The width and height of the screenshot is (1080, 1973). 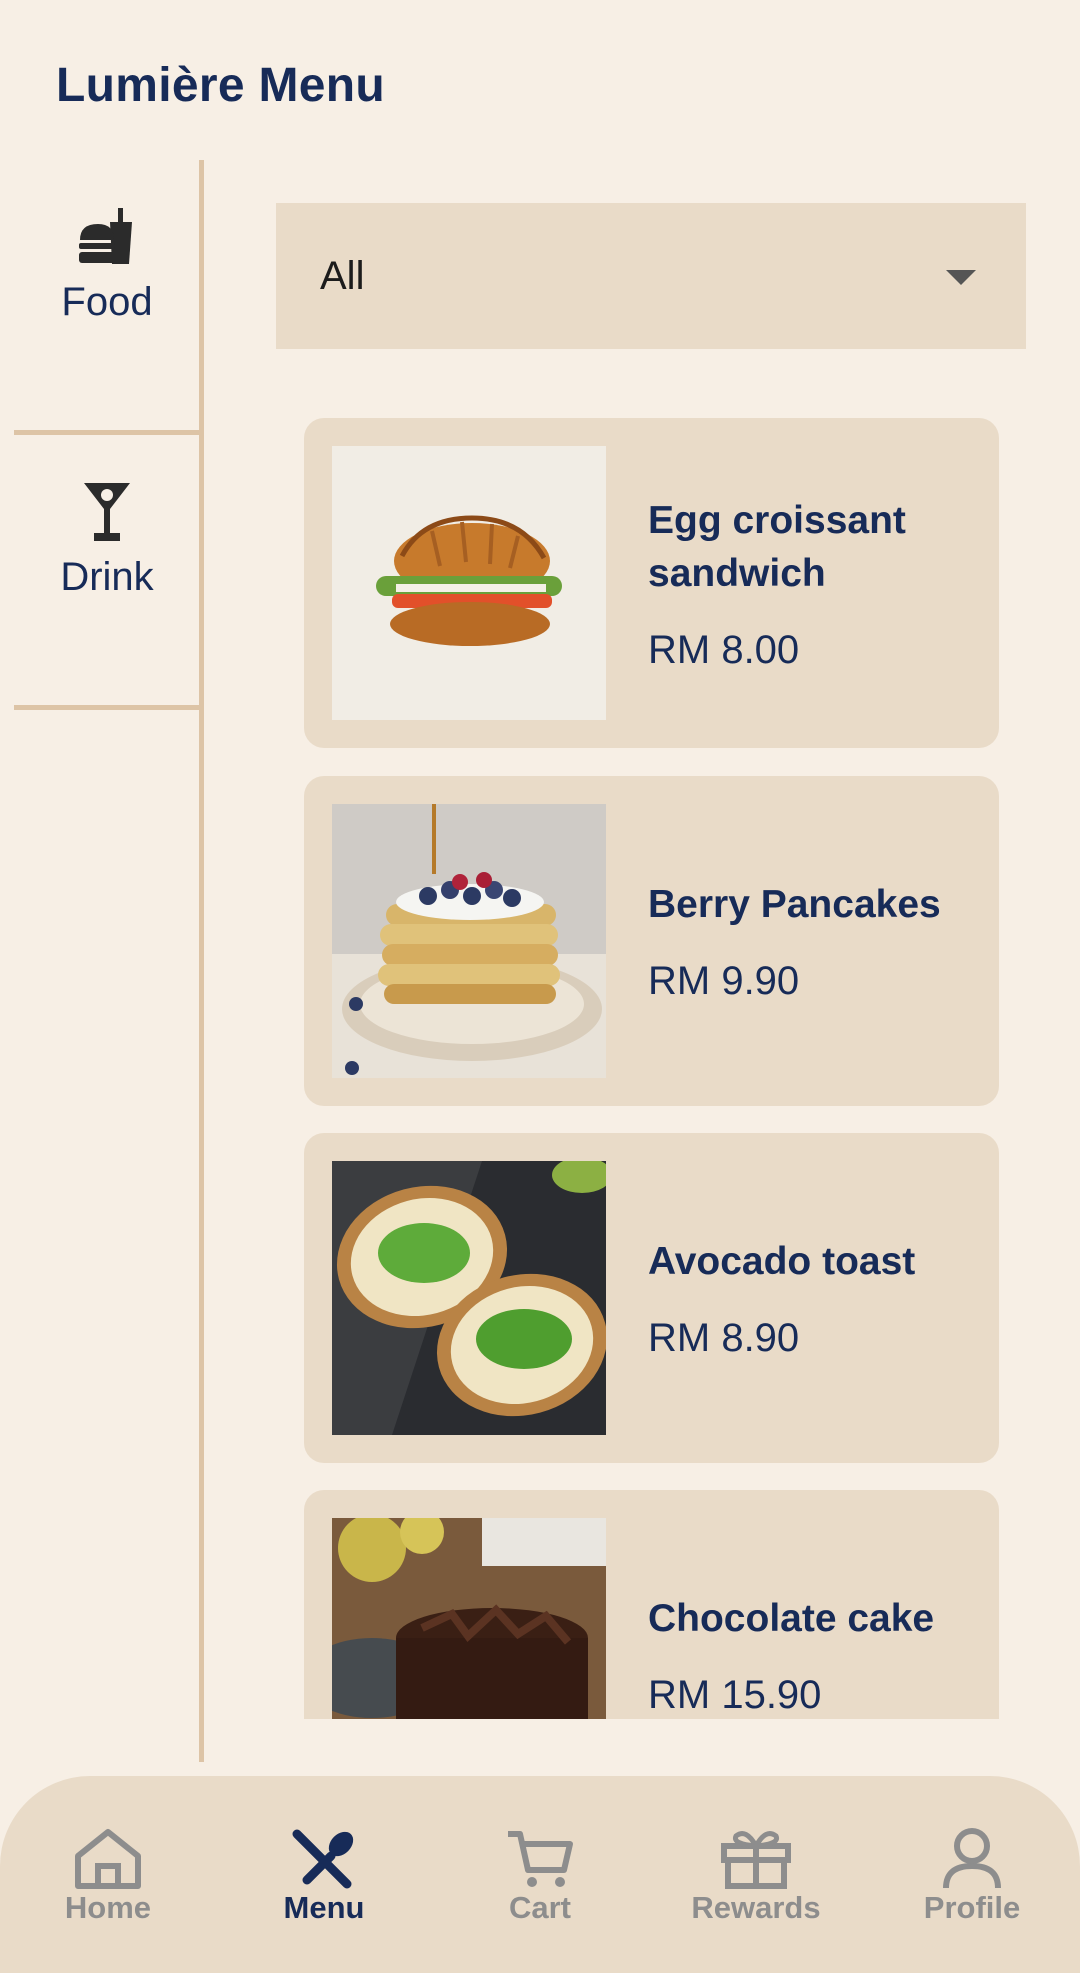 I want to click on category-drink-label: Drink, so click(x=107, y=577).